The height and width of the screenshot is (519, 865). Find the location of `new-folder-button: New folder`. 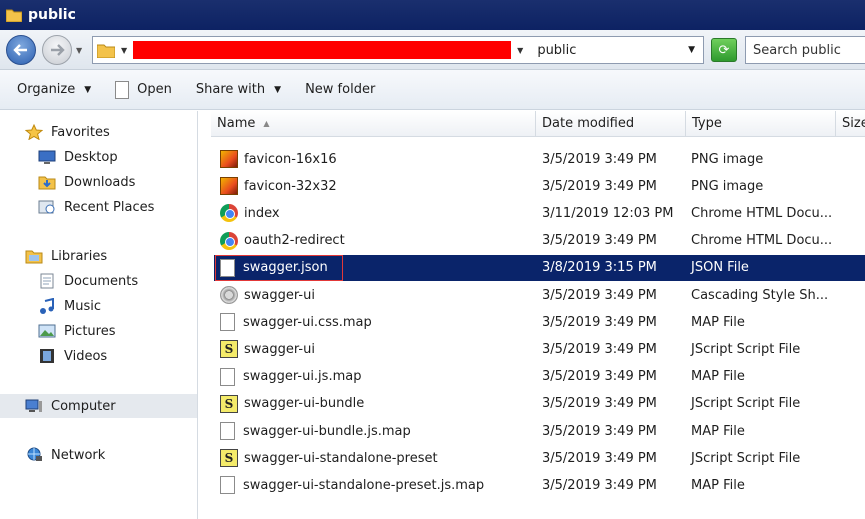

new-folder-button: New folder is located at coordinates (340, 89).